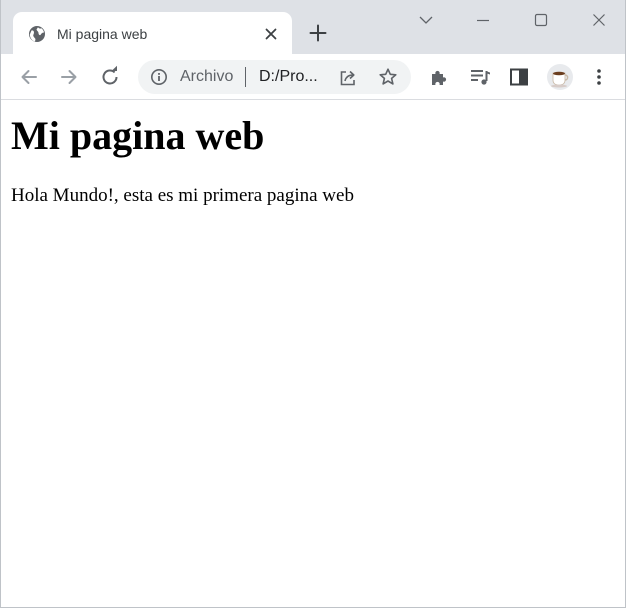 This screenshot has height=608, width=626. I want to click on star-icon, so click(388, 77).